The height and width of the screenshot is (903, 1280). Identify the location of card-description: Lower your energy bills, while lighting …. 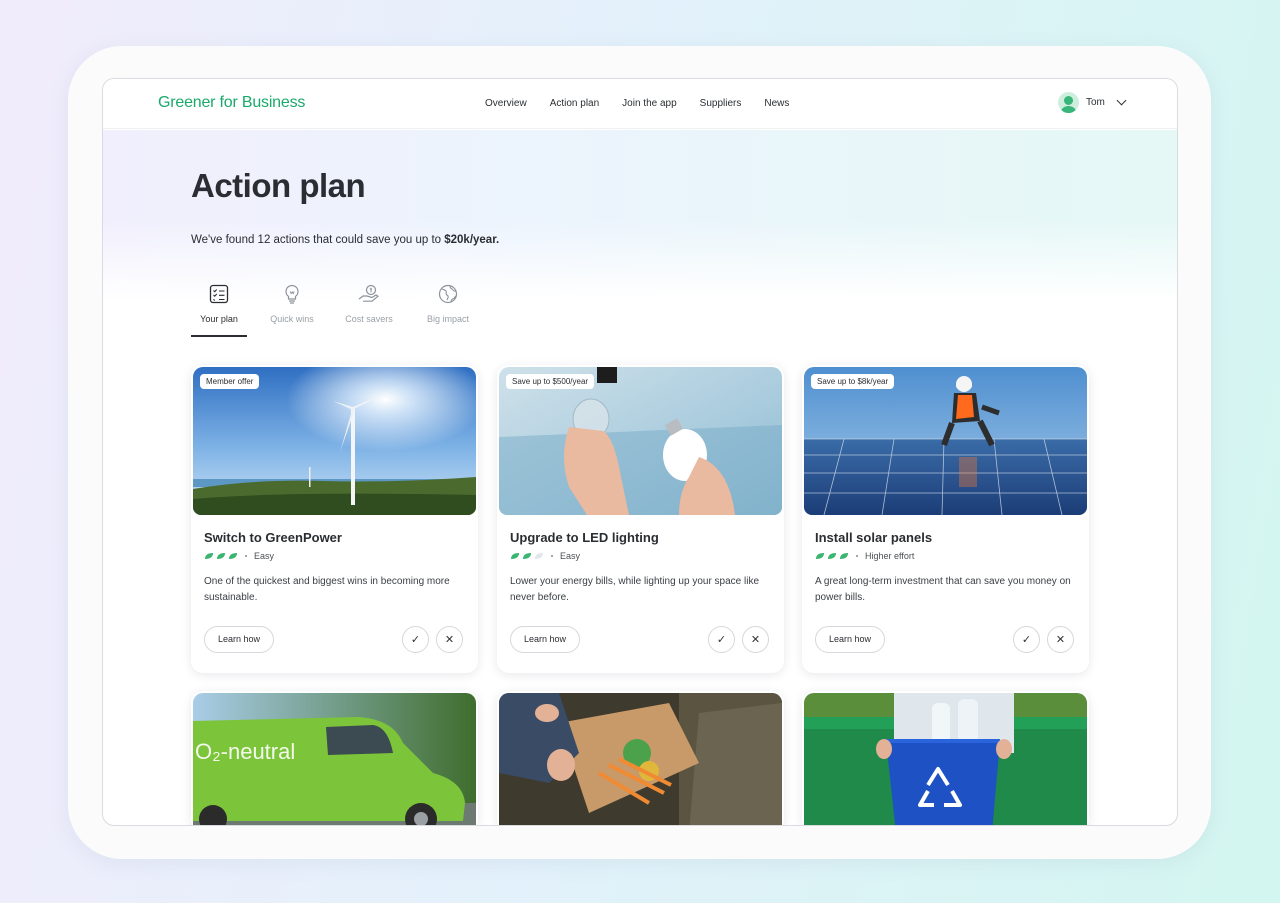
(635, 589).